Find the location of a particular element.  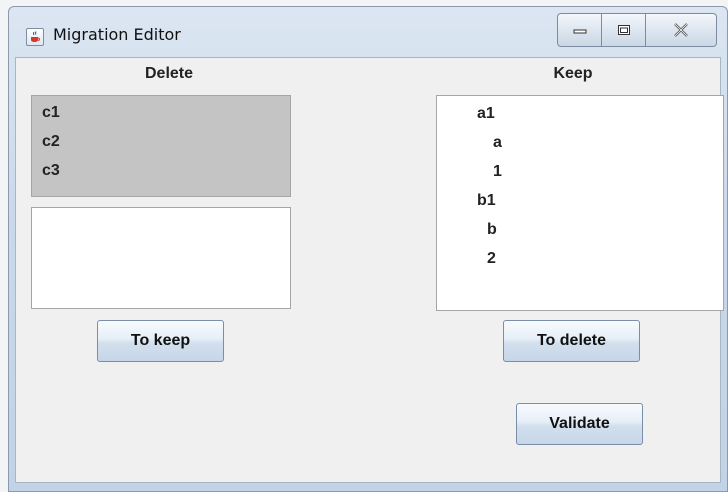

list-item: c2 is located at coordinates (51, 142).